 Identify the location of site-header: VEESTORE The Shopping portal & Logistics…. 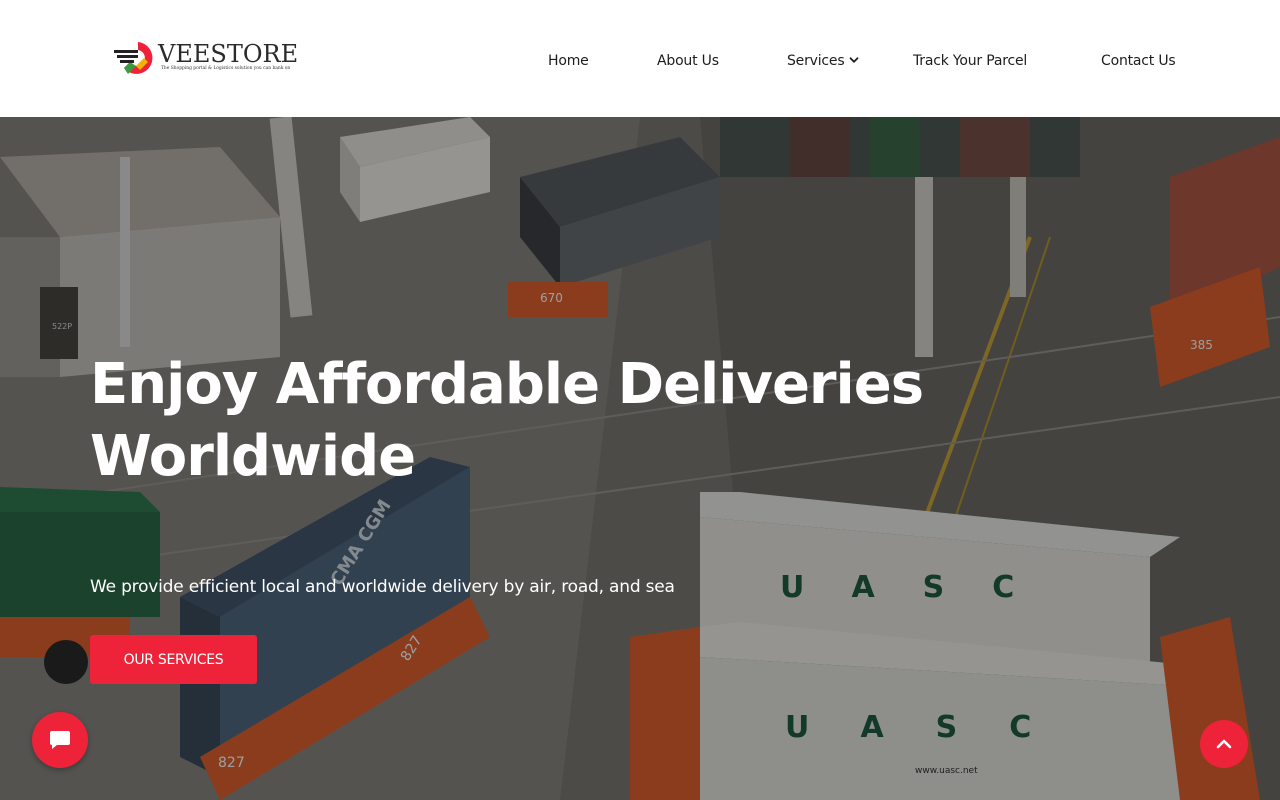
(640, 58).